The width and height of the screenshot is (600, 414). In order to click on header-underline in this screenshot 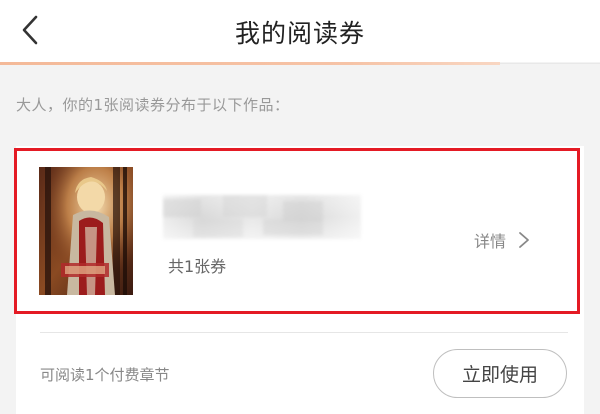, I will do `click(250, 63)`.